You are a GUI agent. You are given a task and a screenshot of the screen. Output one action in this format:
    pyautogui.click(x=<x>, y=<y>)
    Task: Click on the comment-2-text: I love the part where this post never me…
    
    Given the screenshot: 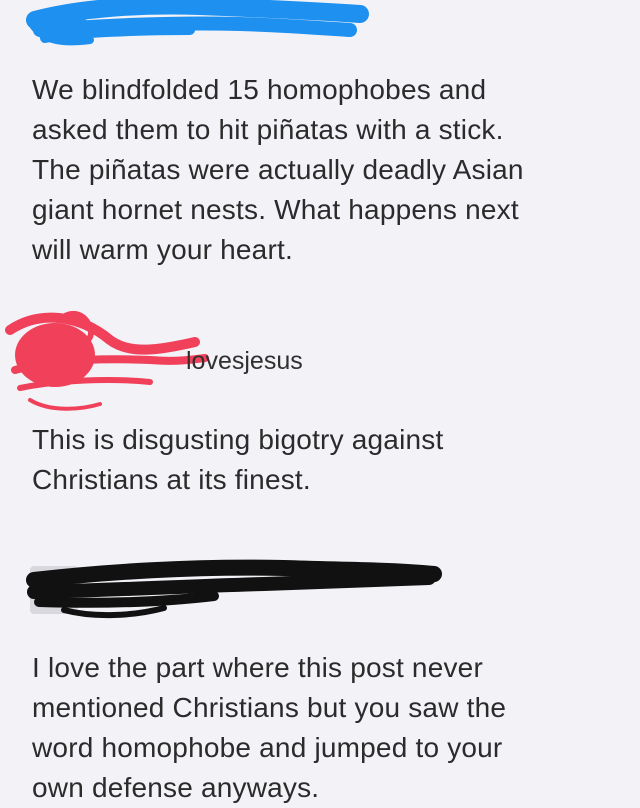 What is the action you would take?
    pyautogui.click(x=269, y=727)
    